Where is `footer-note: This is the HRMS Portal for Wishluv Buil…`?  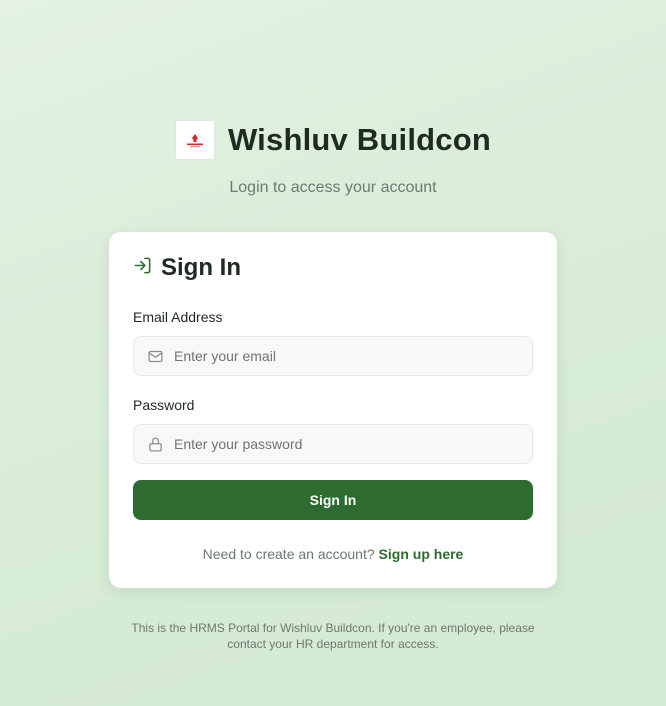
footer-note: This is the HRMS Portal for Wishluv Buil… is located at coordinates (333, 636).